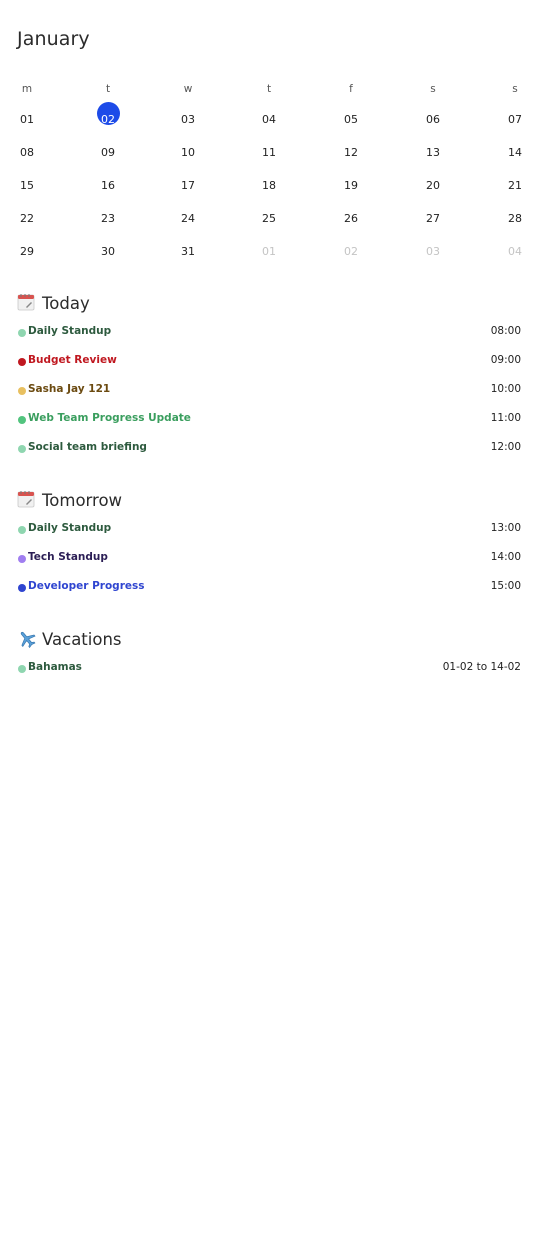 The image size is (540, 1260). I want to click on calendar-day: 31, so click(188, 251).